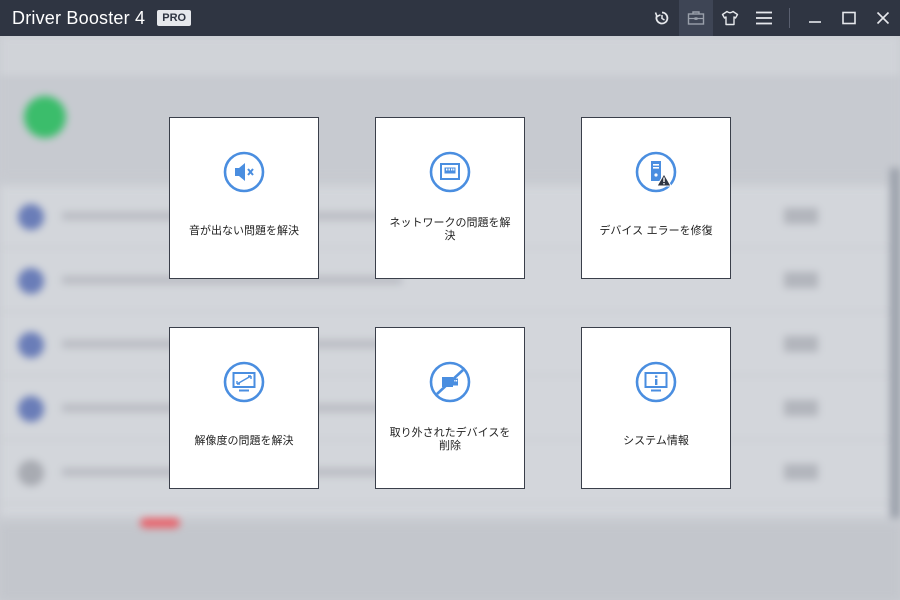 The height and width of the screenshot is (600, 900). What do you see at coordinates (244, 408) in the screenshot?
I see `tool-card-fix-resolution: 解像度の問題を解決` at bounding box center [244, 408].